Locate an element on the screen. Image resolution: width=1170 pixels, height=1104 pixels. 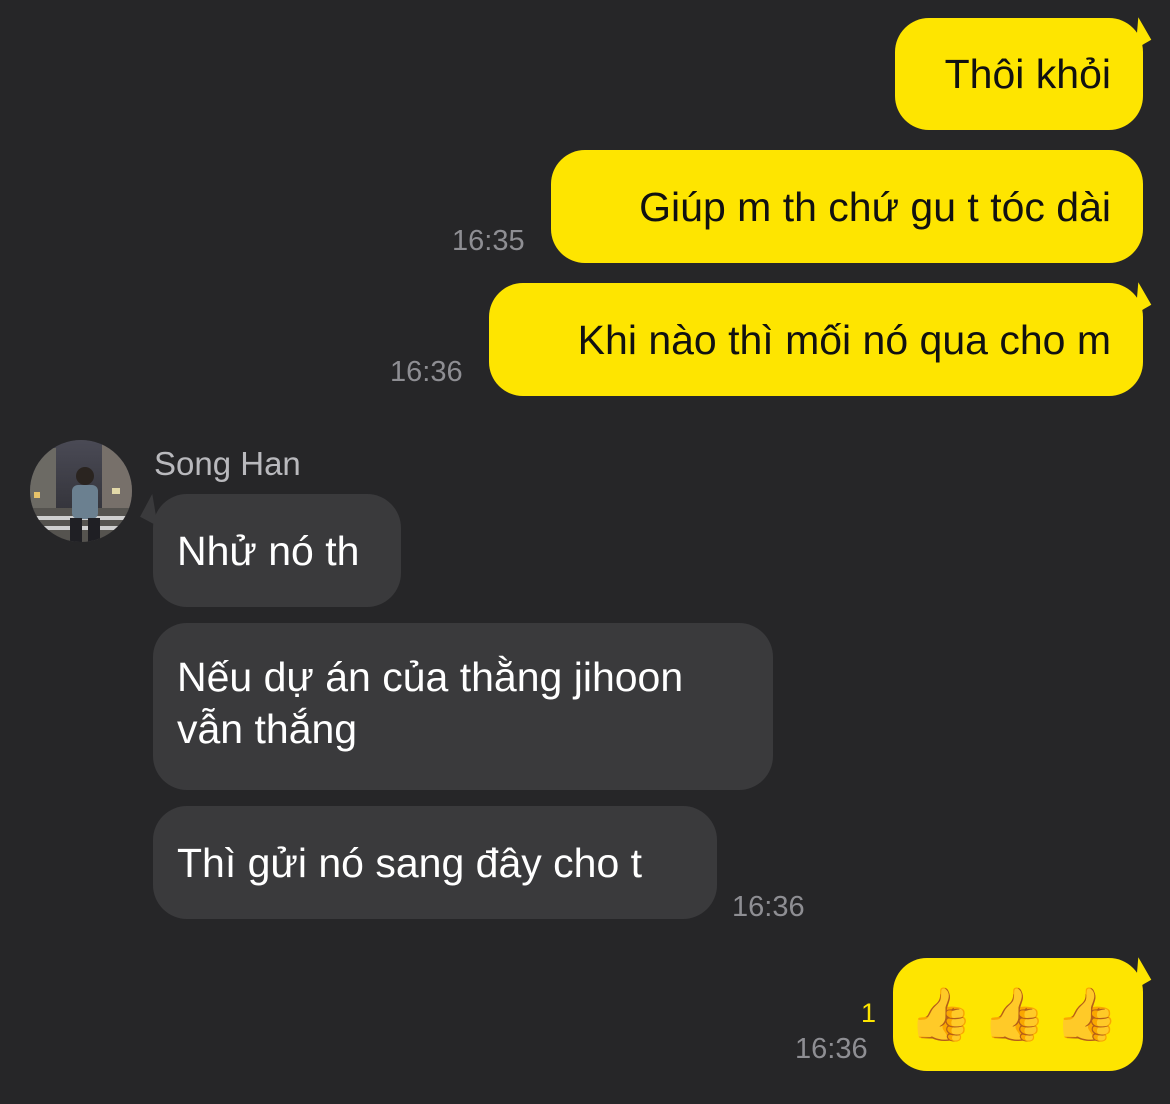
message-text: Thì gửi nó sang đây cho t is located at coordinates (410, 862).